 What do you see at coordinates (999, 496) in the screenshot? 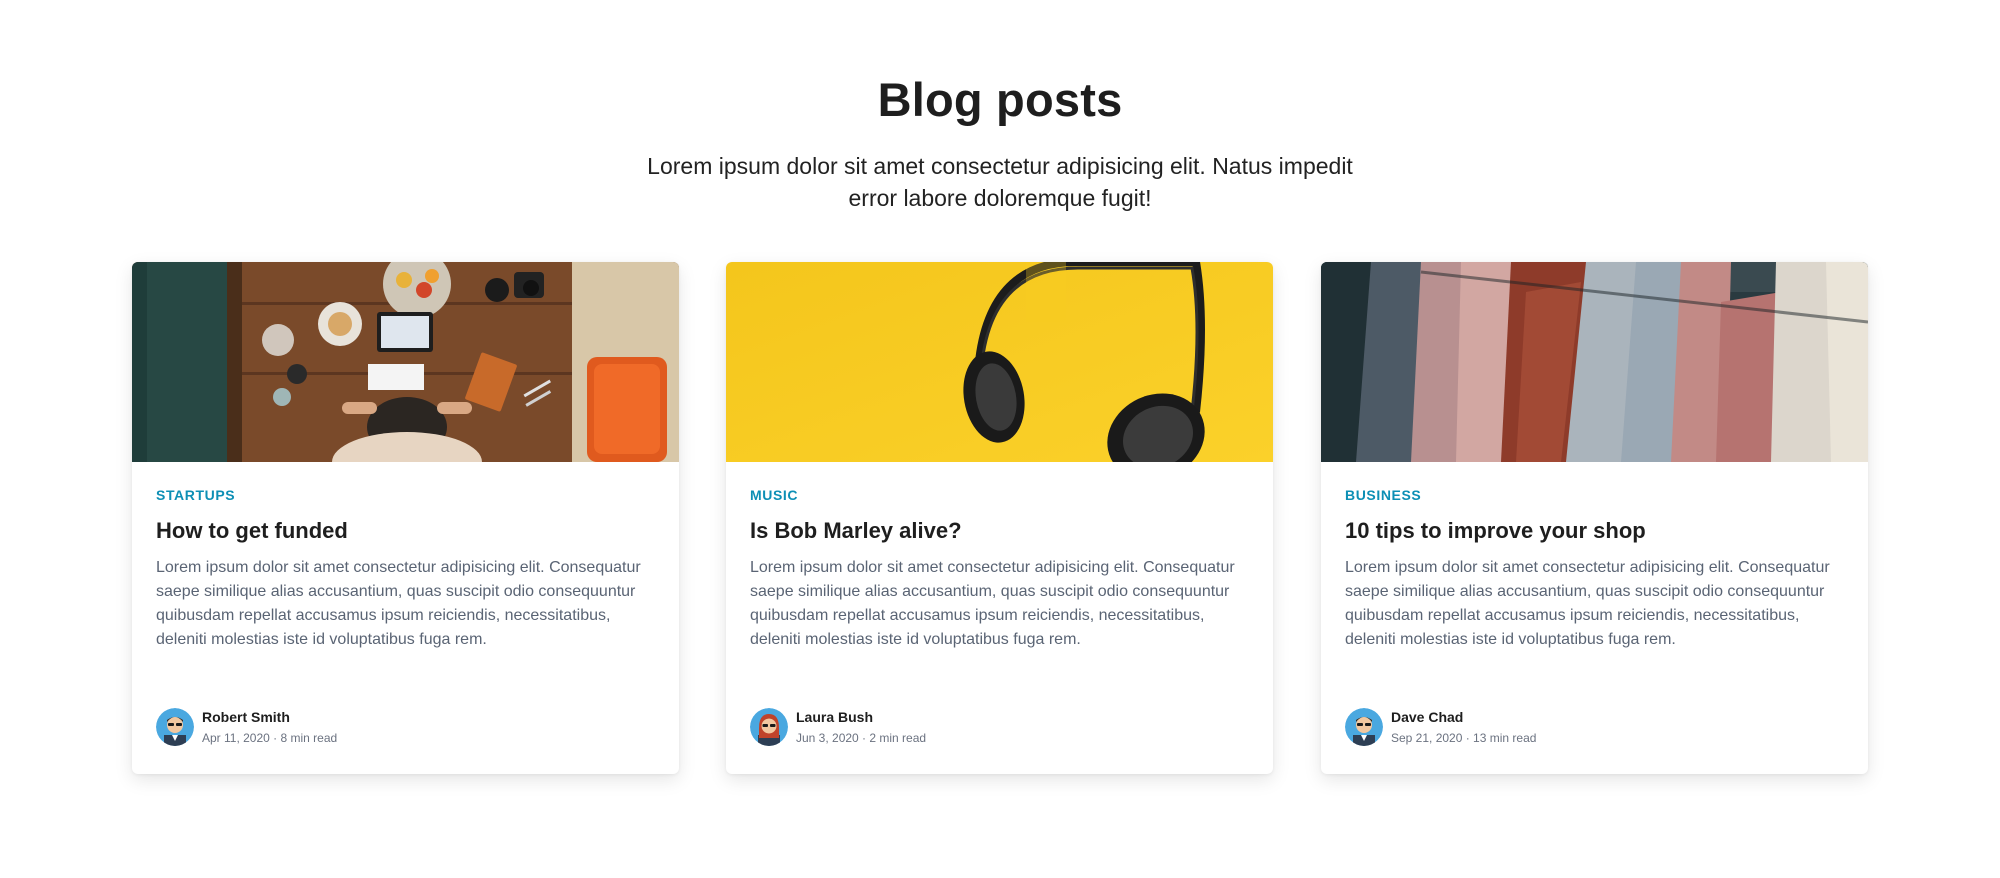
I see `category-label: MUSIC` at bounding box center [999, 496].